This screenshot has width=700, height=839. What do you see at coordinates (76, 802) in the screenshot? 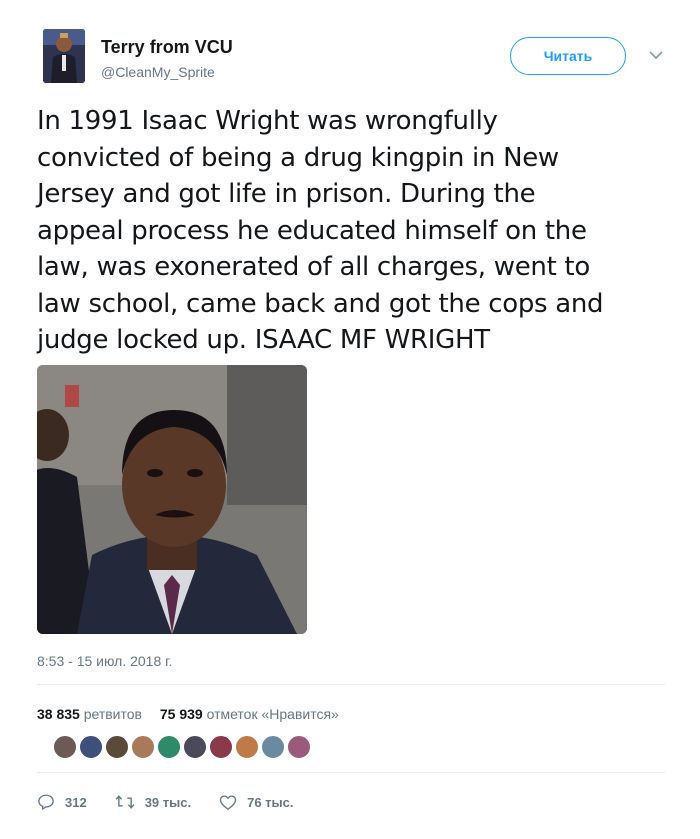
I see `reply-count: 312` at bounding box center [76, 802].